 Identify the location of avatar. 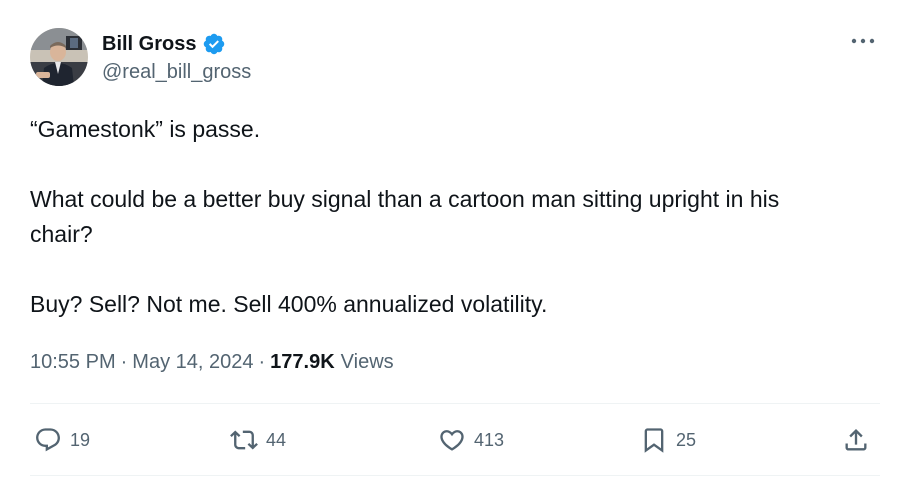
(59, 57).